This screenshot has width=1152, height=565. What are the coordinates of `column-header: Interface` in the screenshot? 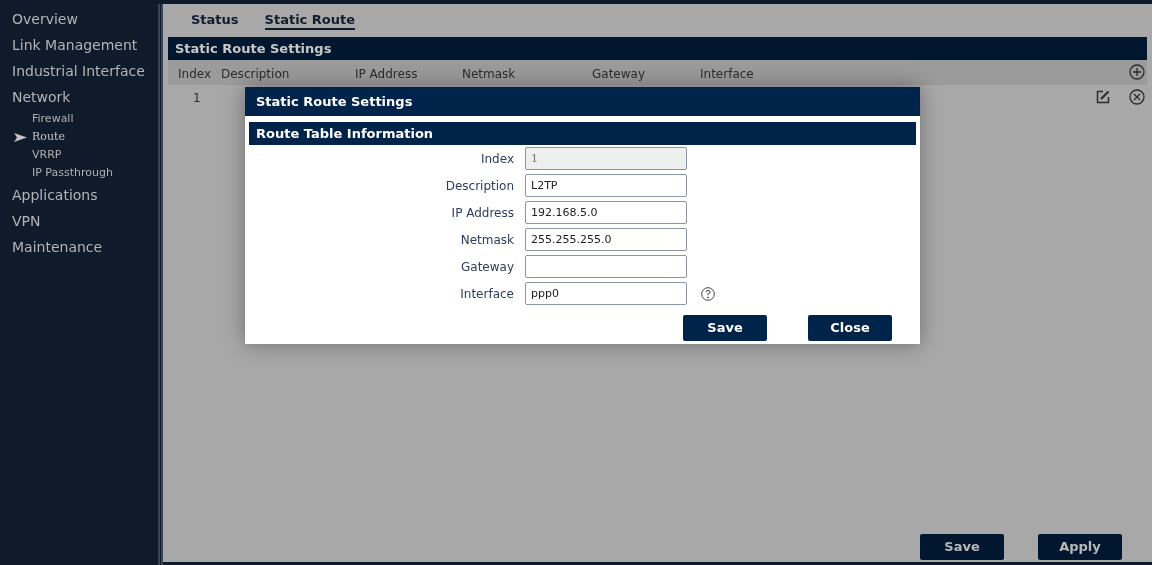 It's located at (727, 74).